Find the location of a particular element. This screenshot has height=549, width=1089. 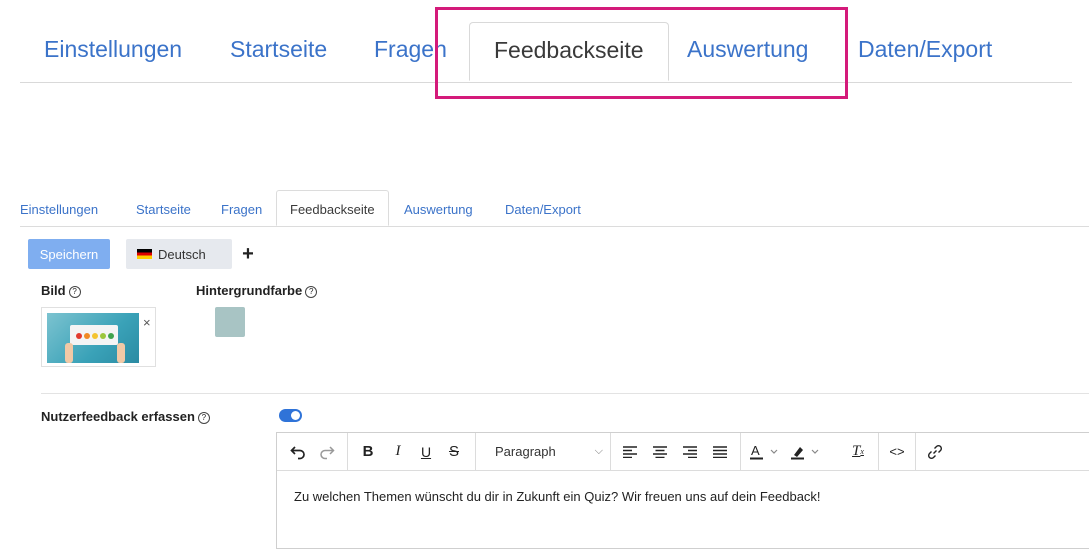

link-icon is located at coordinates (935, 451).